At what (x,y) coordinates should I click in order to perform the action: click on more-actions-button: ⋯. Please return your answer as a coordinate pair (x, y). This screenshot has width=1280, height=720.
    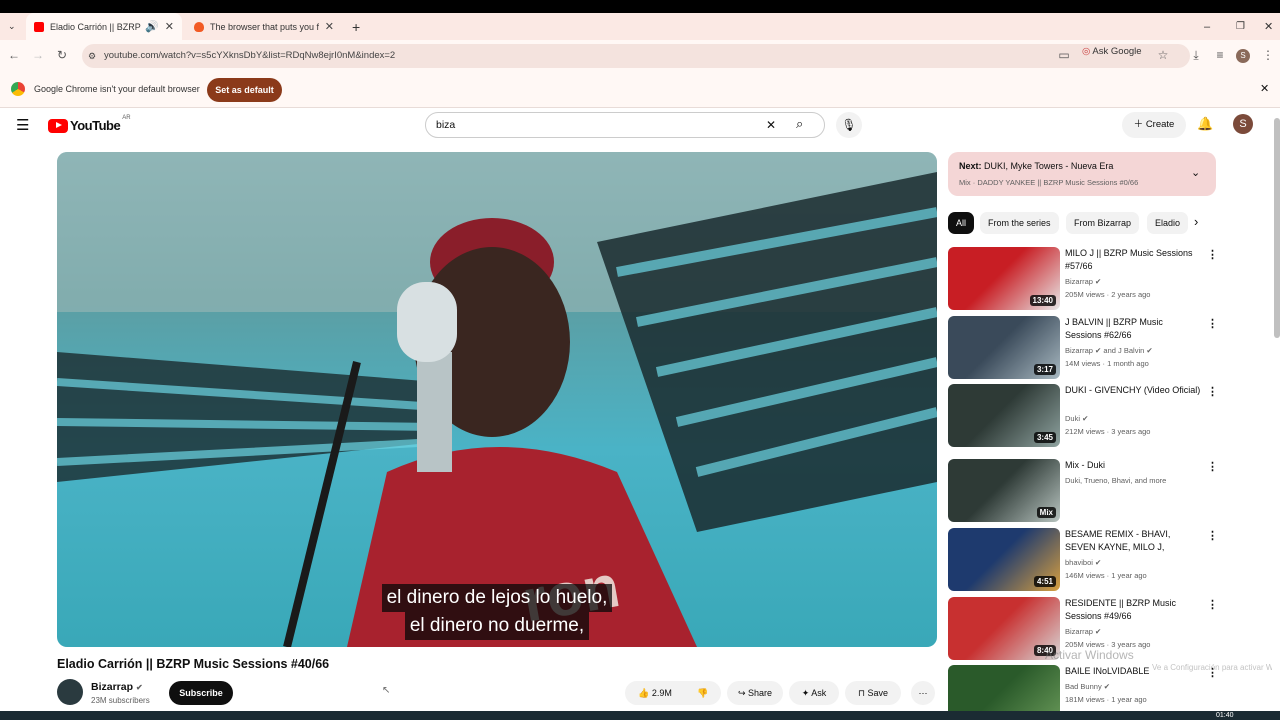
    Looking at the image, I should click on (923, 693).